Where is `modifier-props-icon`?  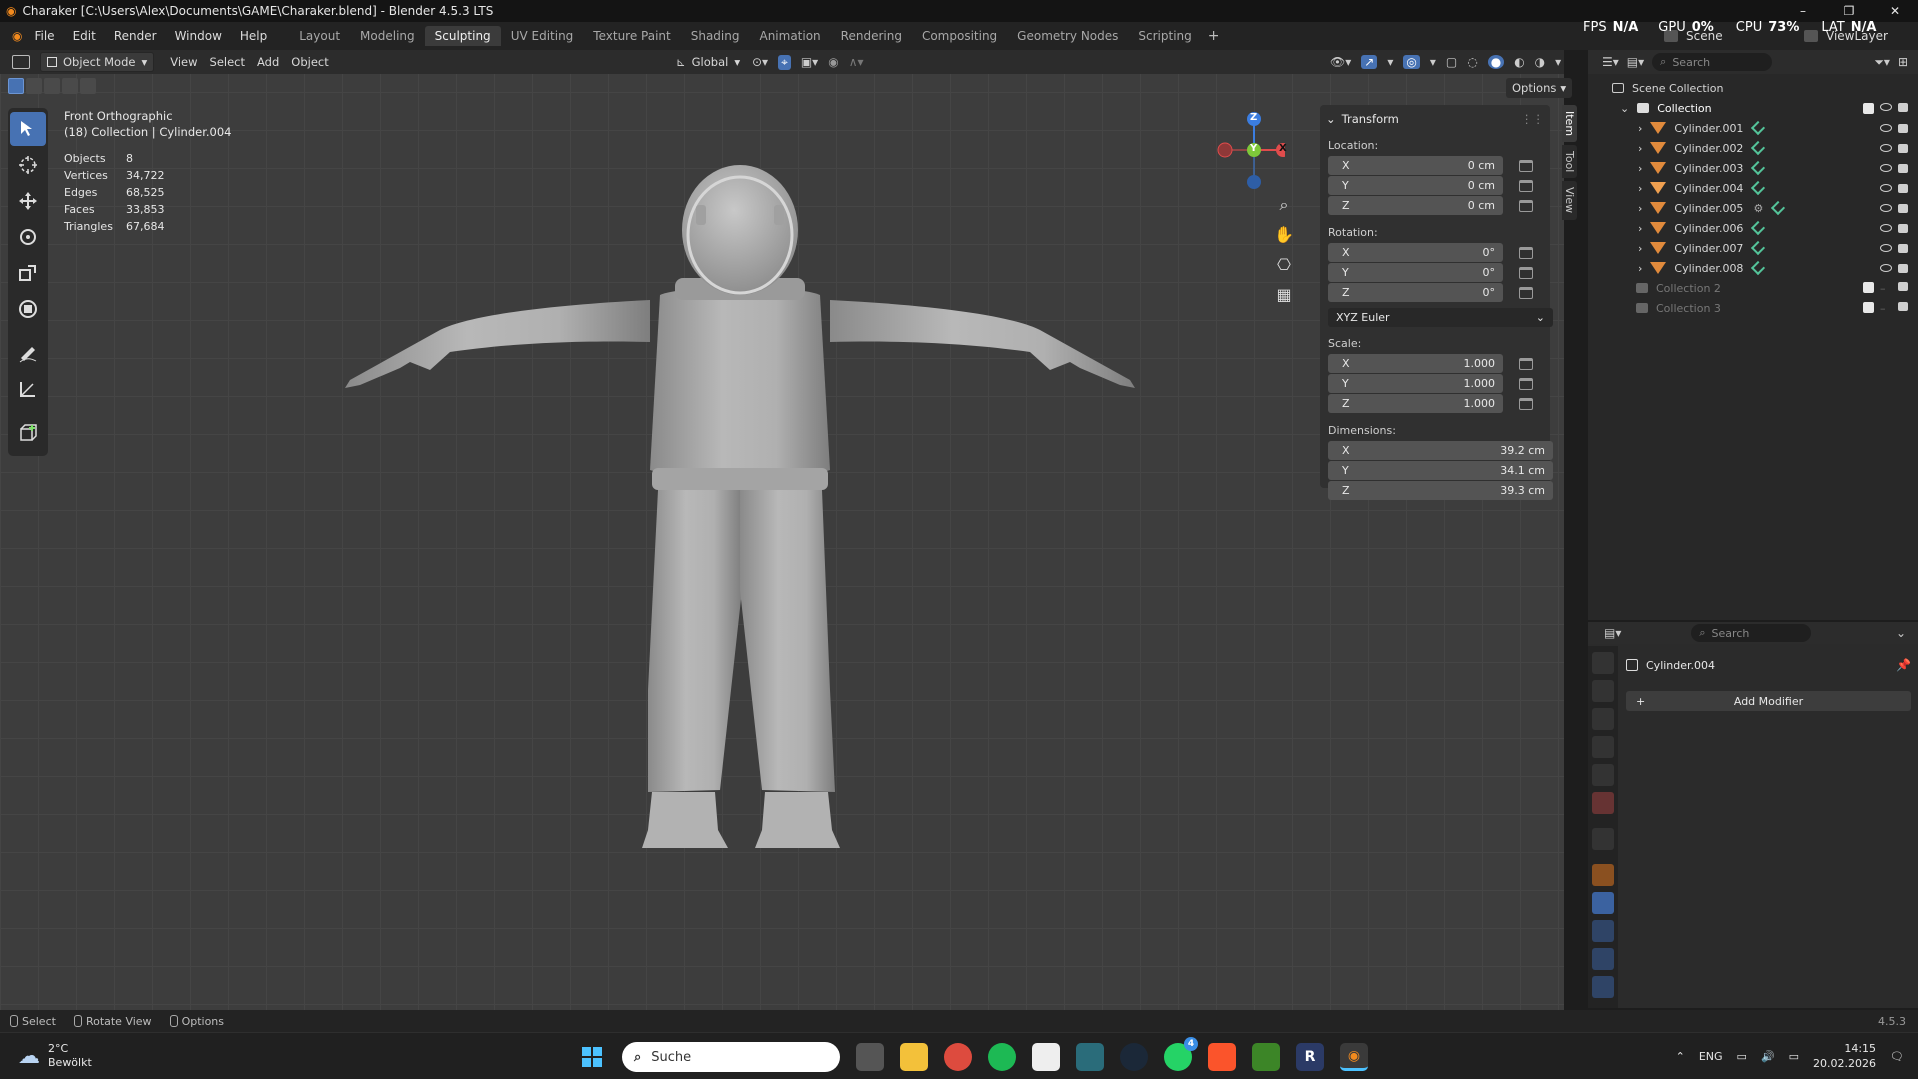
modifier-props-icon is located at coordinates (1603, 903).